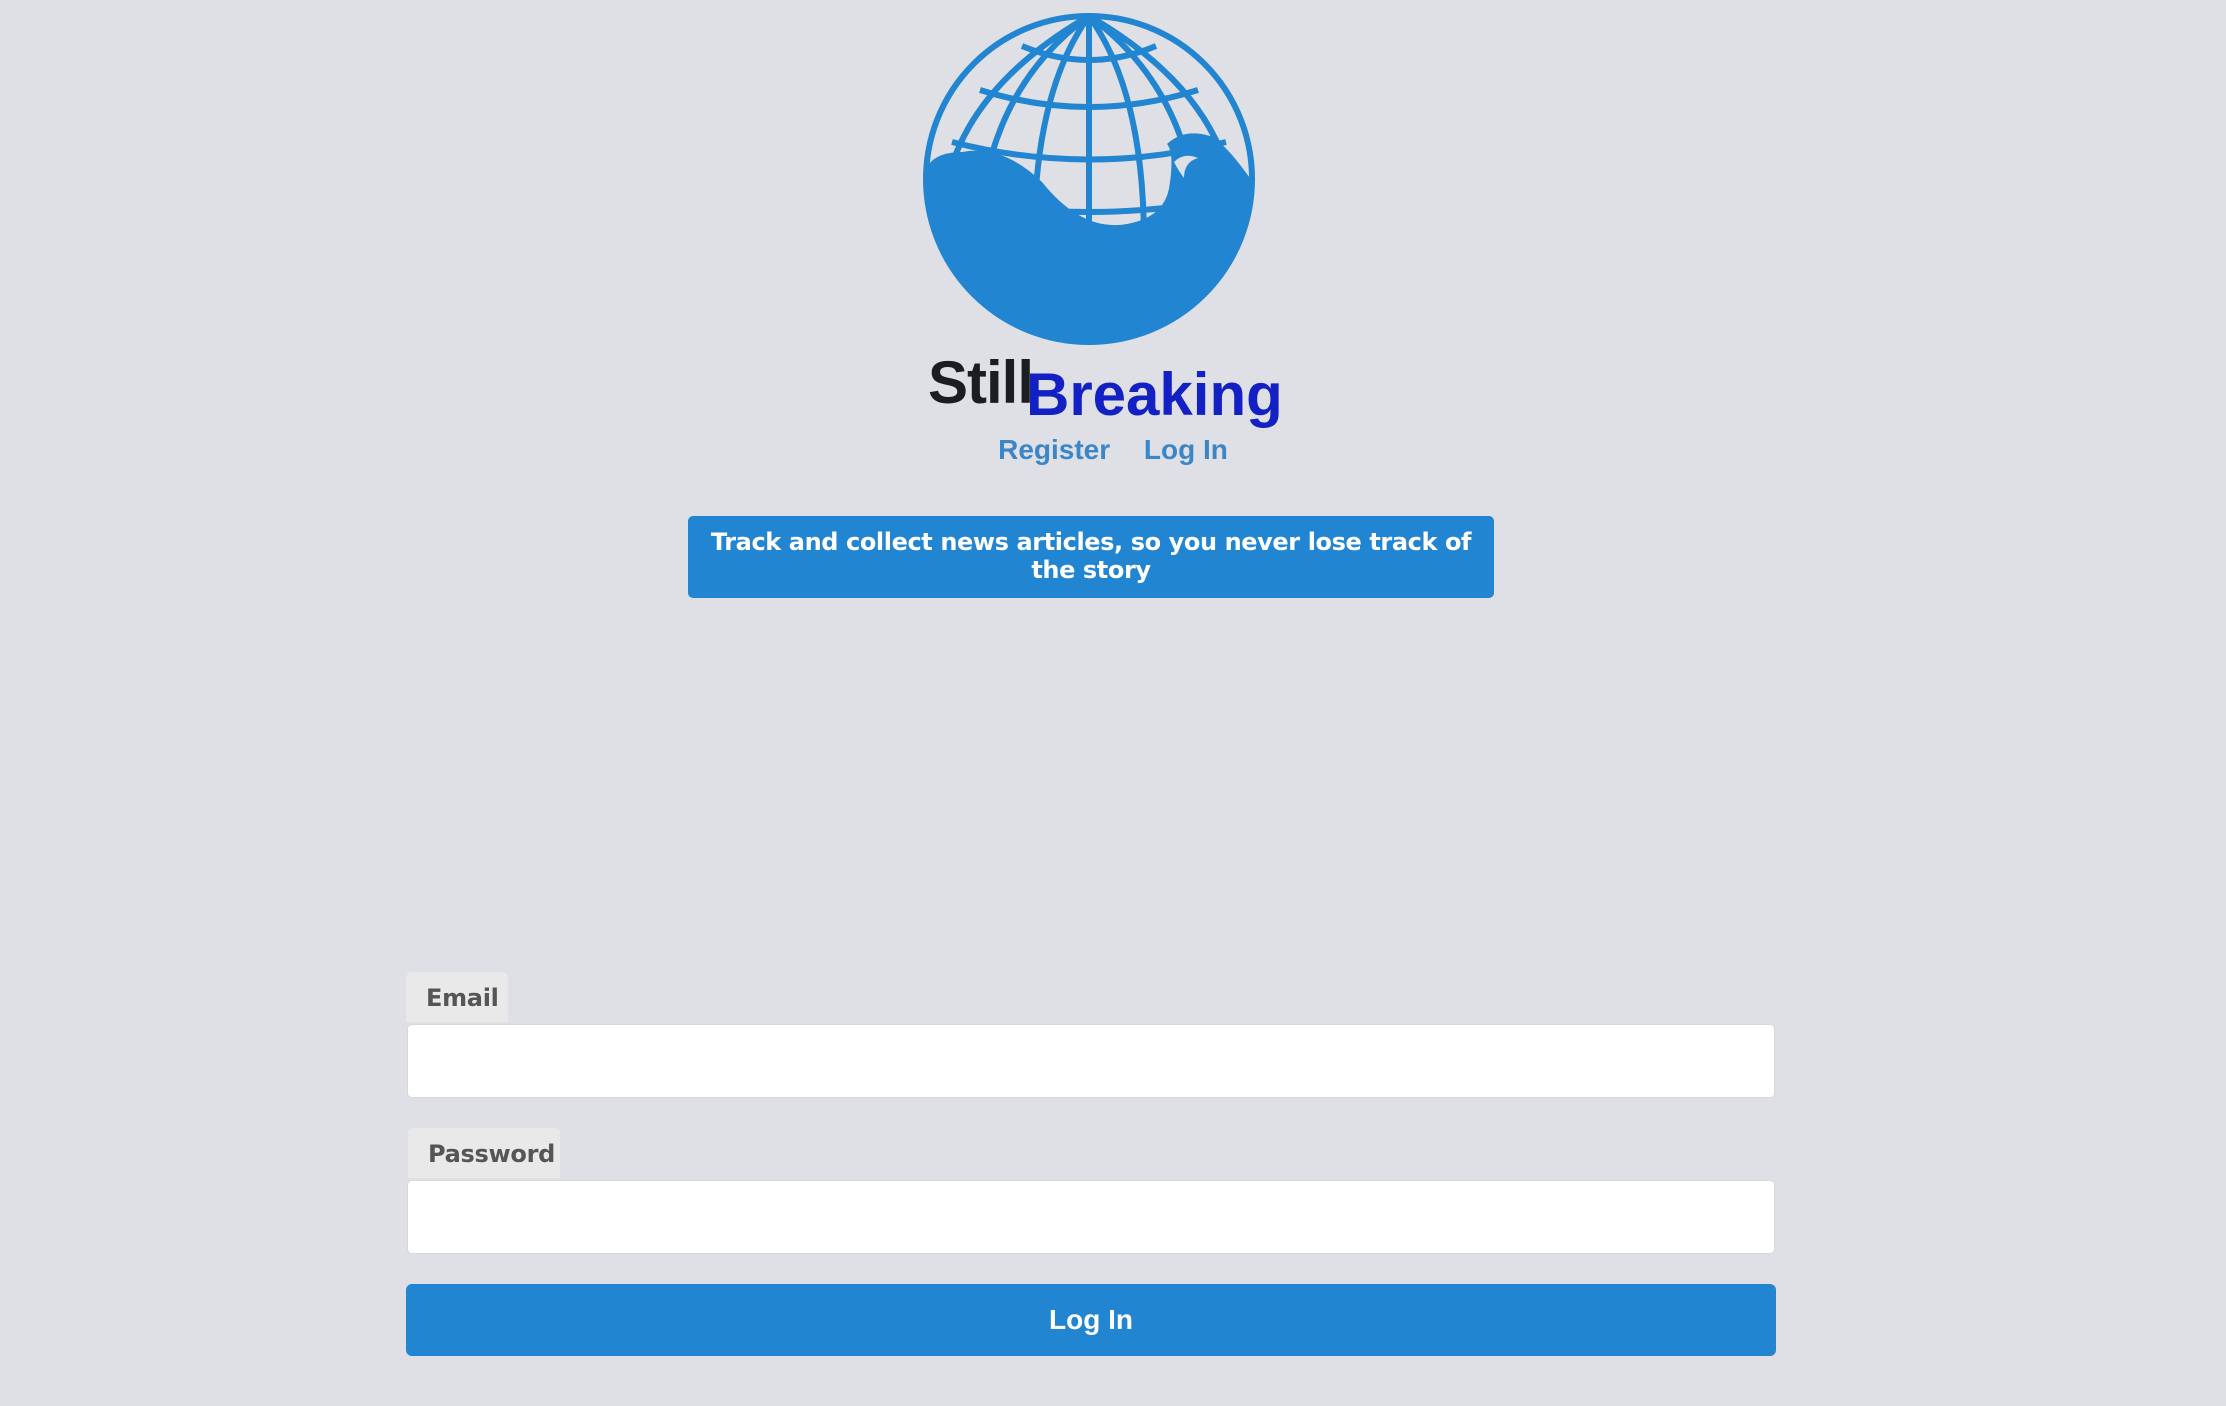 The image size is (2226, 1406). Describe the element at coordinates (1091, 1217) in the screenshot. I see `password-field` at that location.